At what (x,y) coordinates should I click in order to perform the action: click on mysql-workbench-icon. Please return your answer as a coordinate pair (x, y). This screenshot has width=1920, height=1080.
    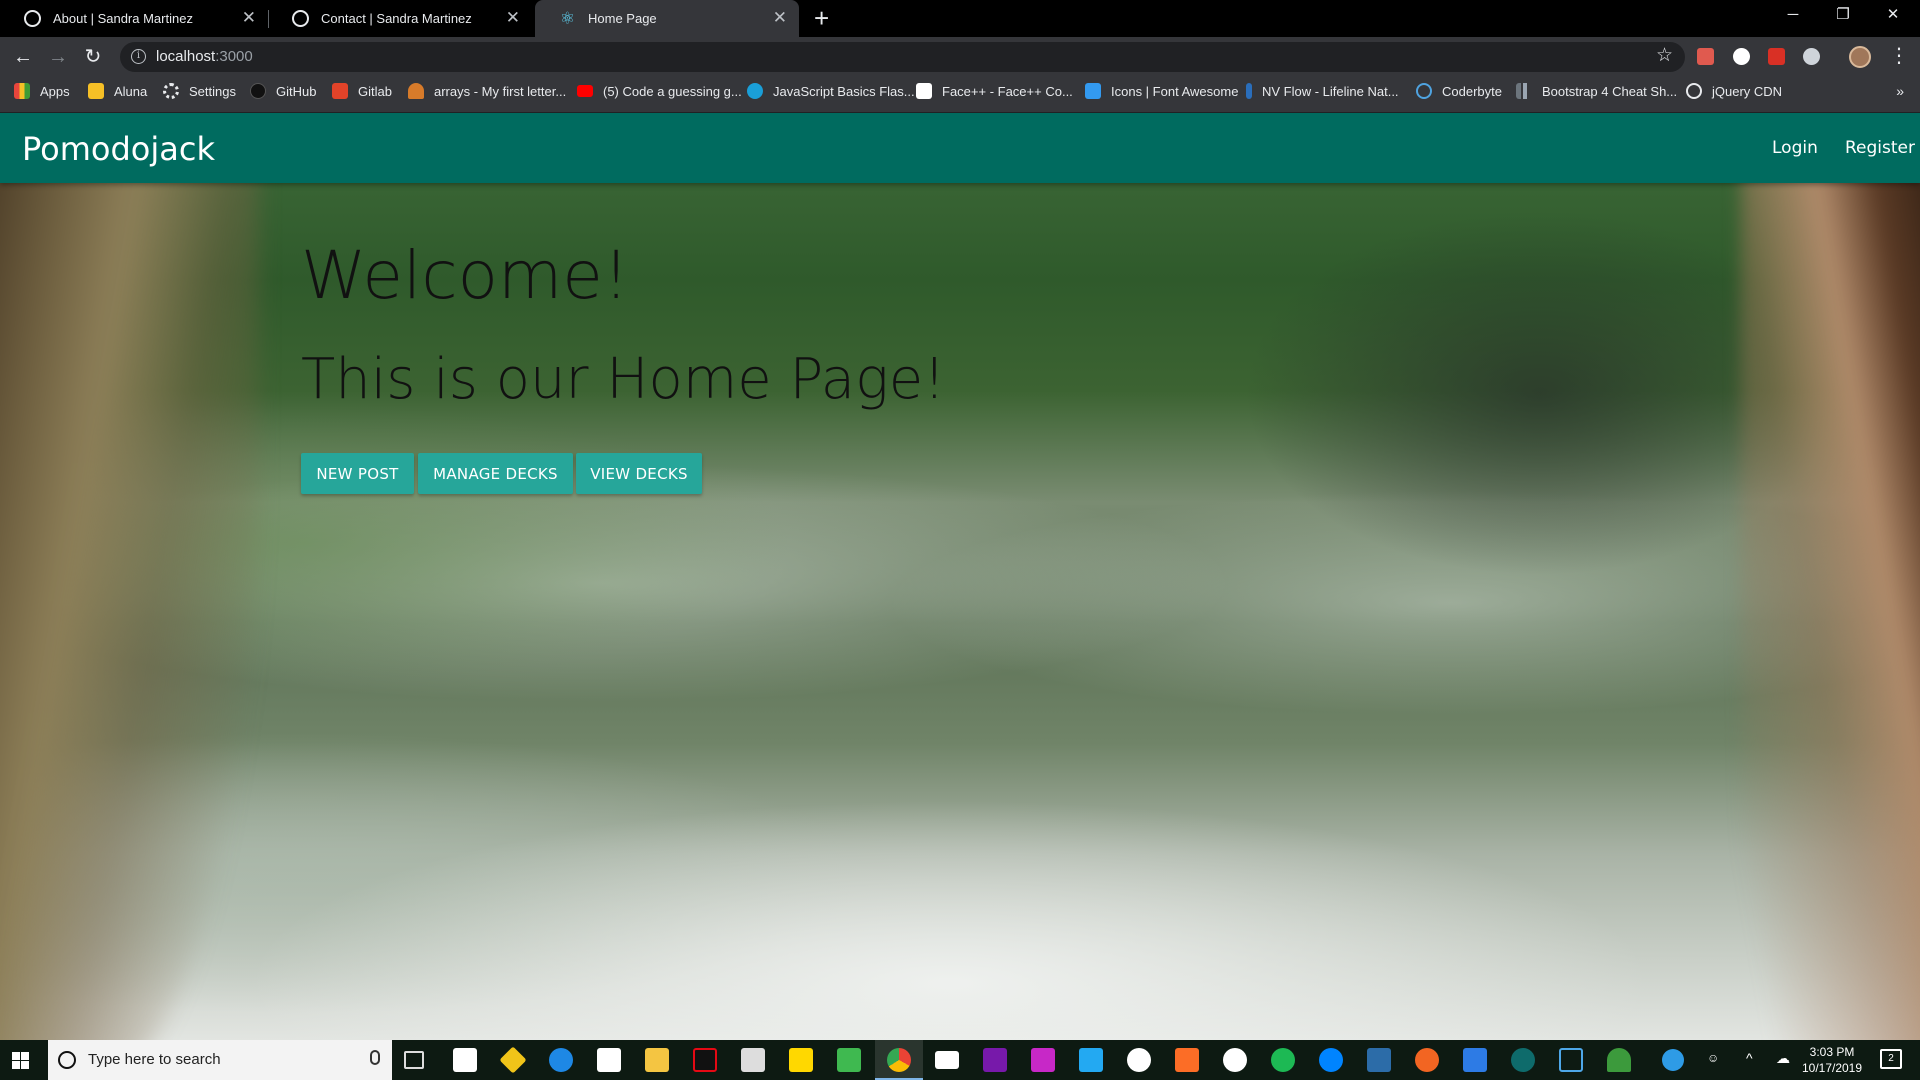
    Looking at the image, I should click on (1379, 1060).